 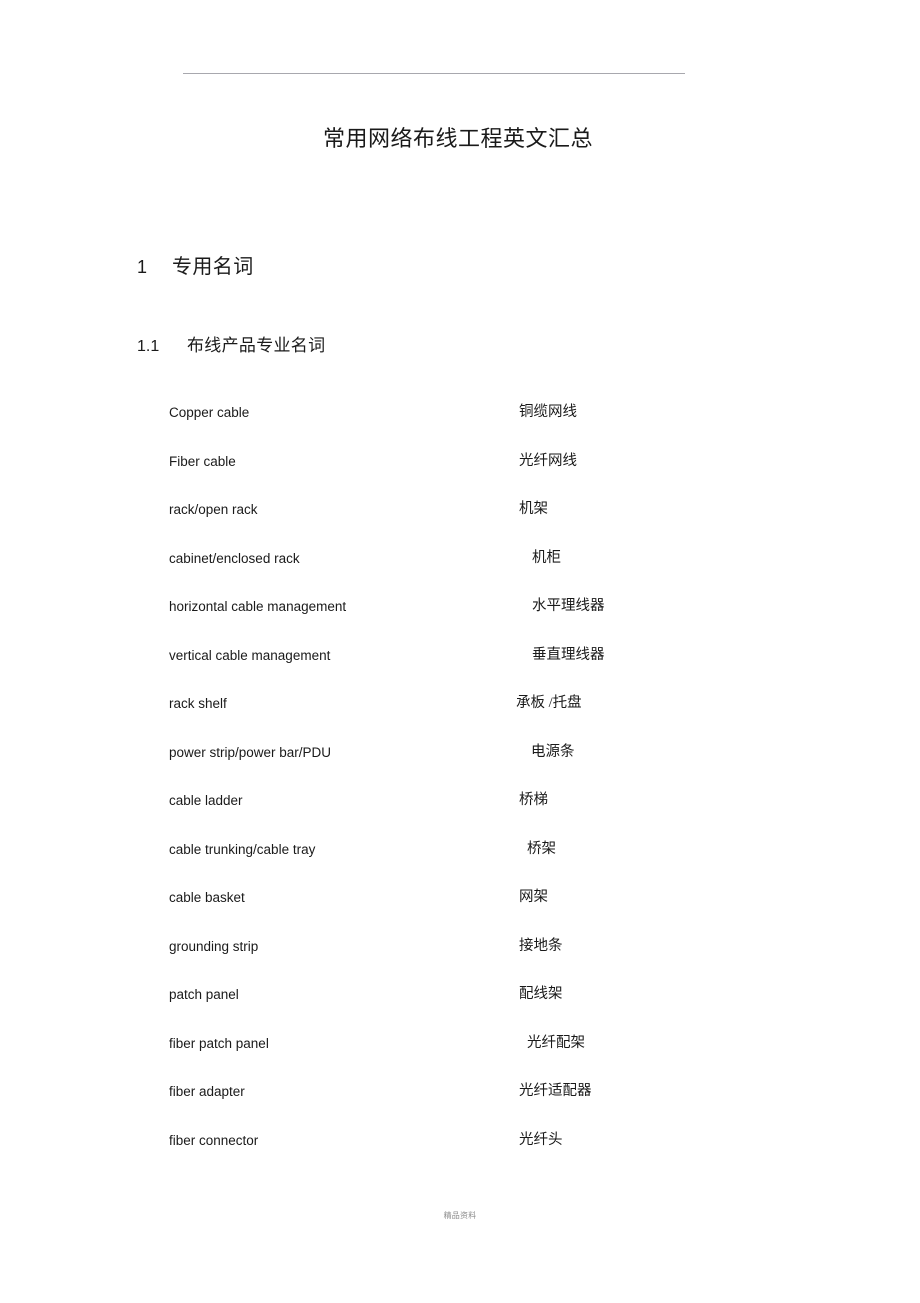 I want to click on glossary-term-chinese: 承板 /托盘, so click(x=549, y=703).